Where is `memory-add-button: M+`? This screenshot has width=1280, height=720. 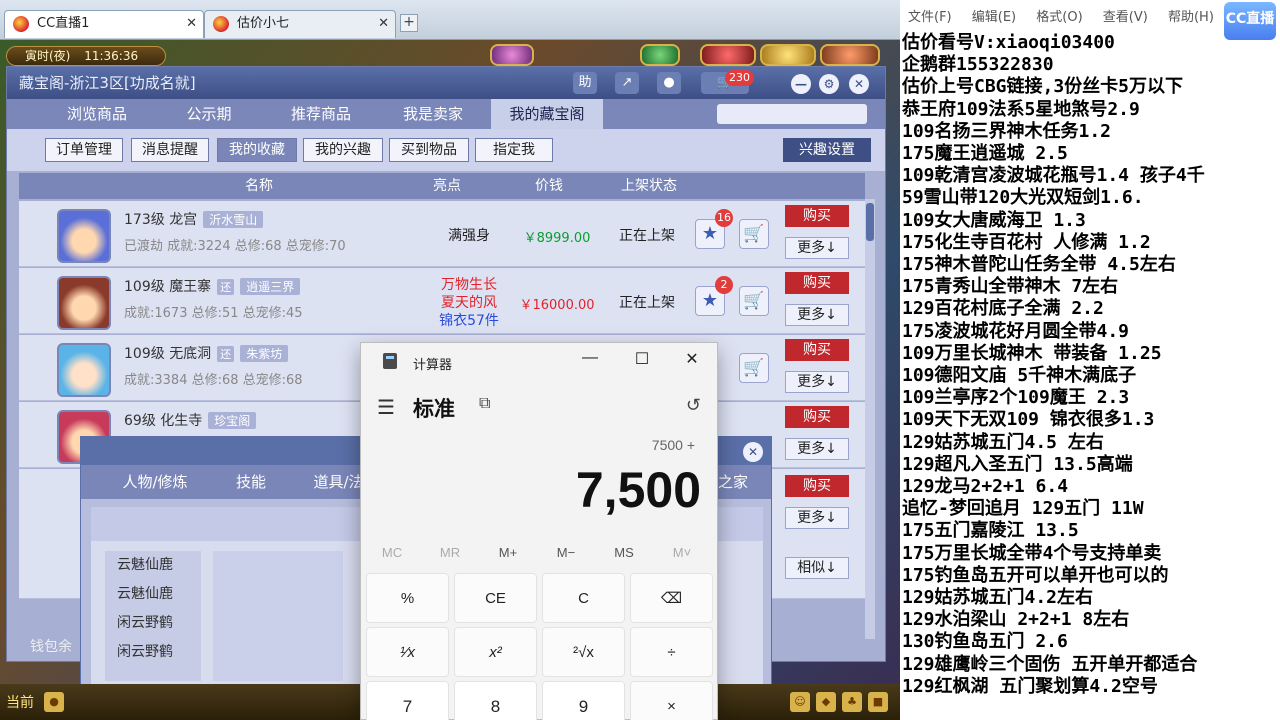 memory-add-button: M+ is located at coordinates (508, 552).